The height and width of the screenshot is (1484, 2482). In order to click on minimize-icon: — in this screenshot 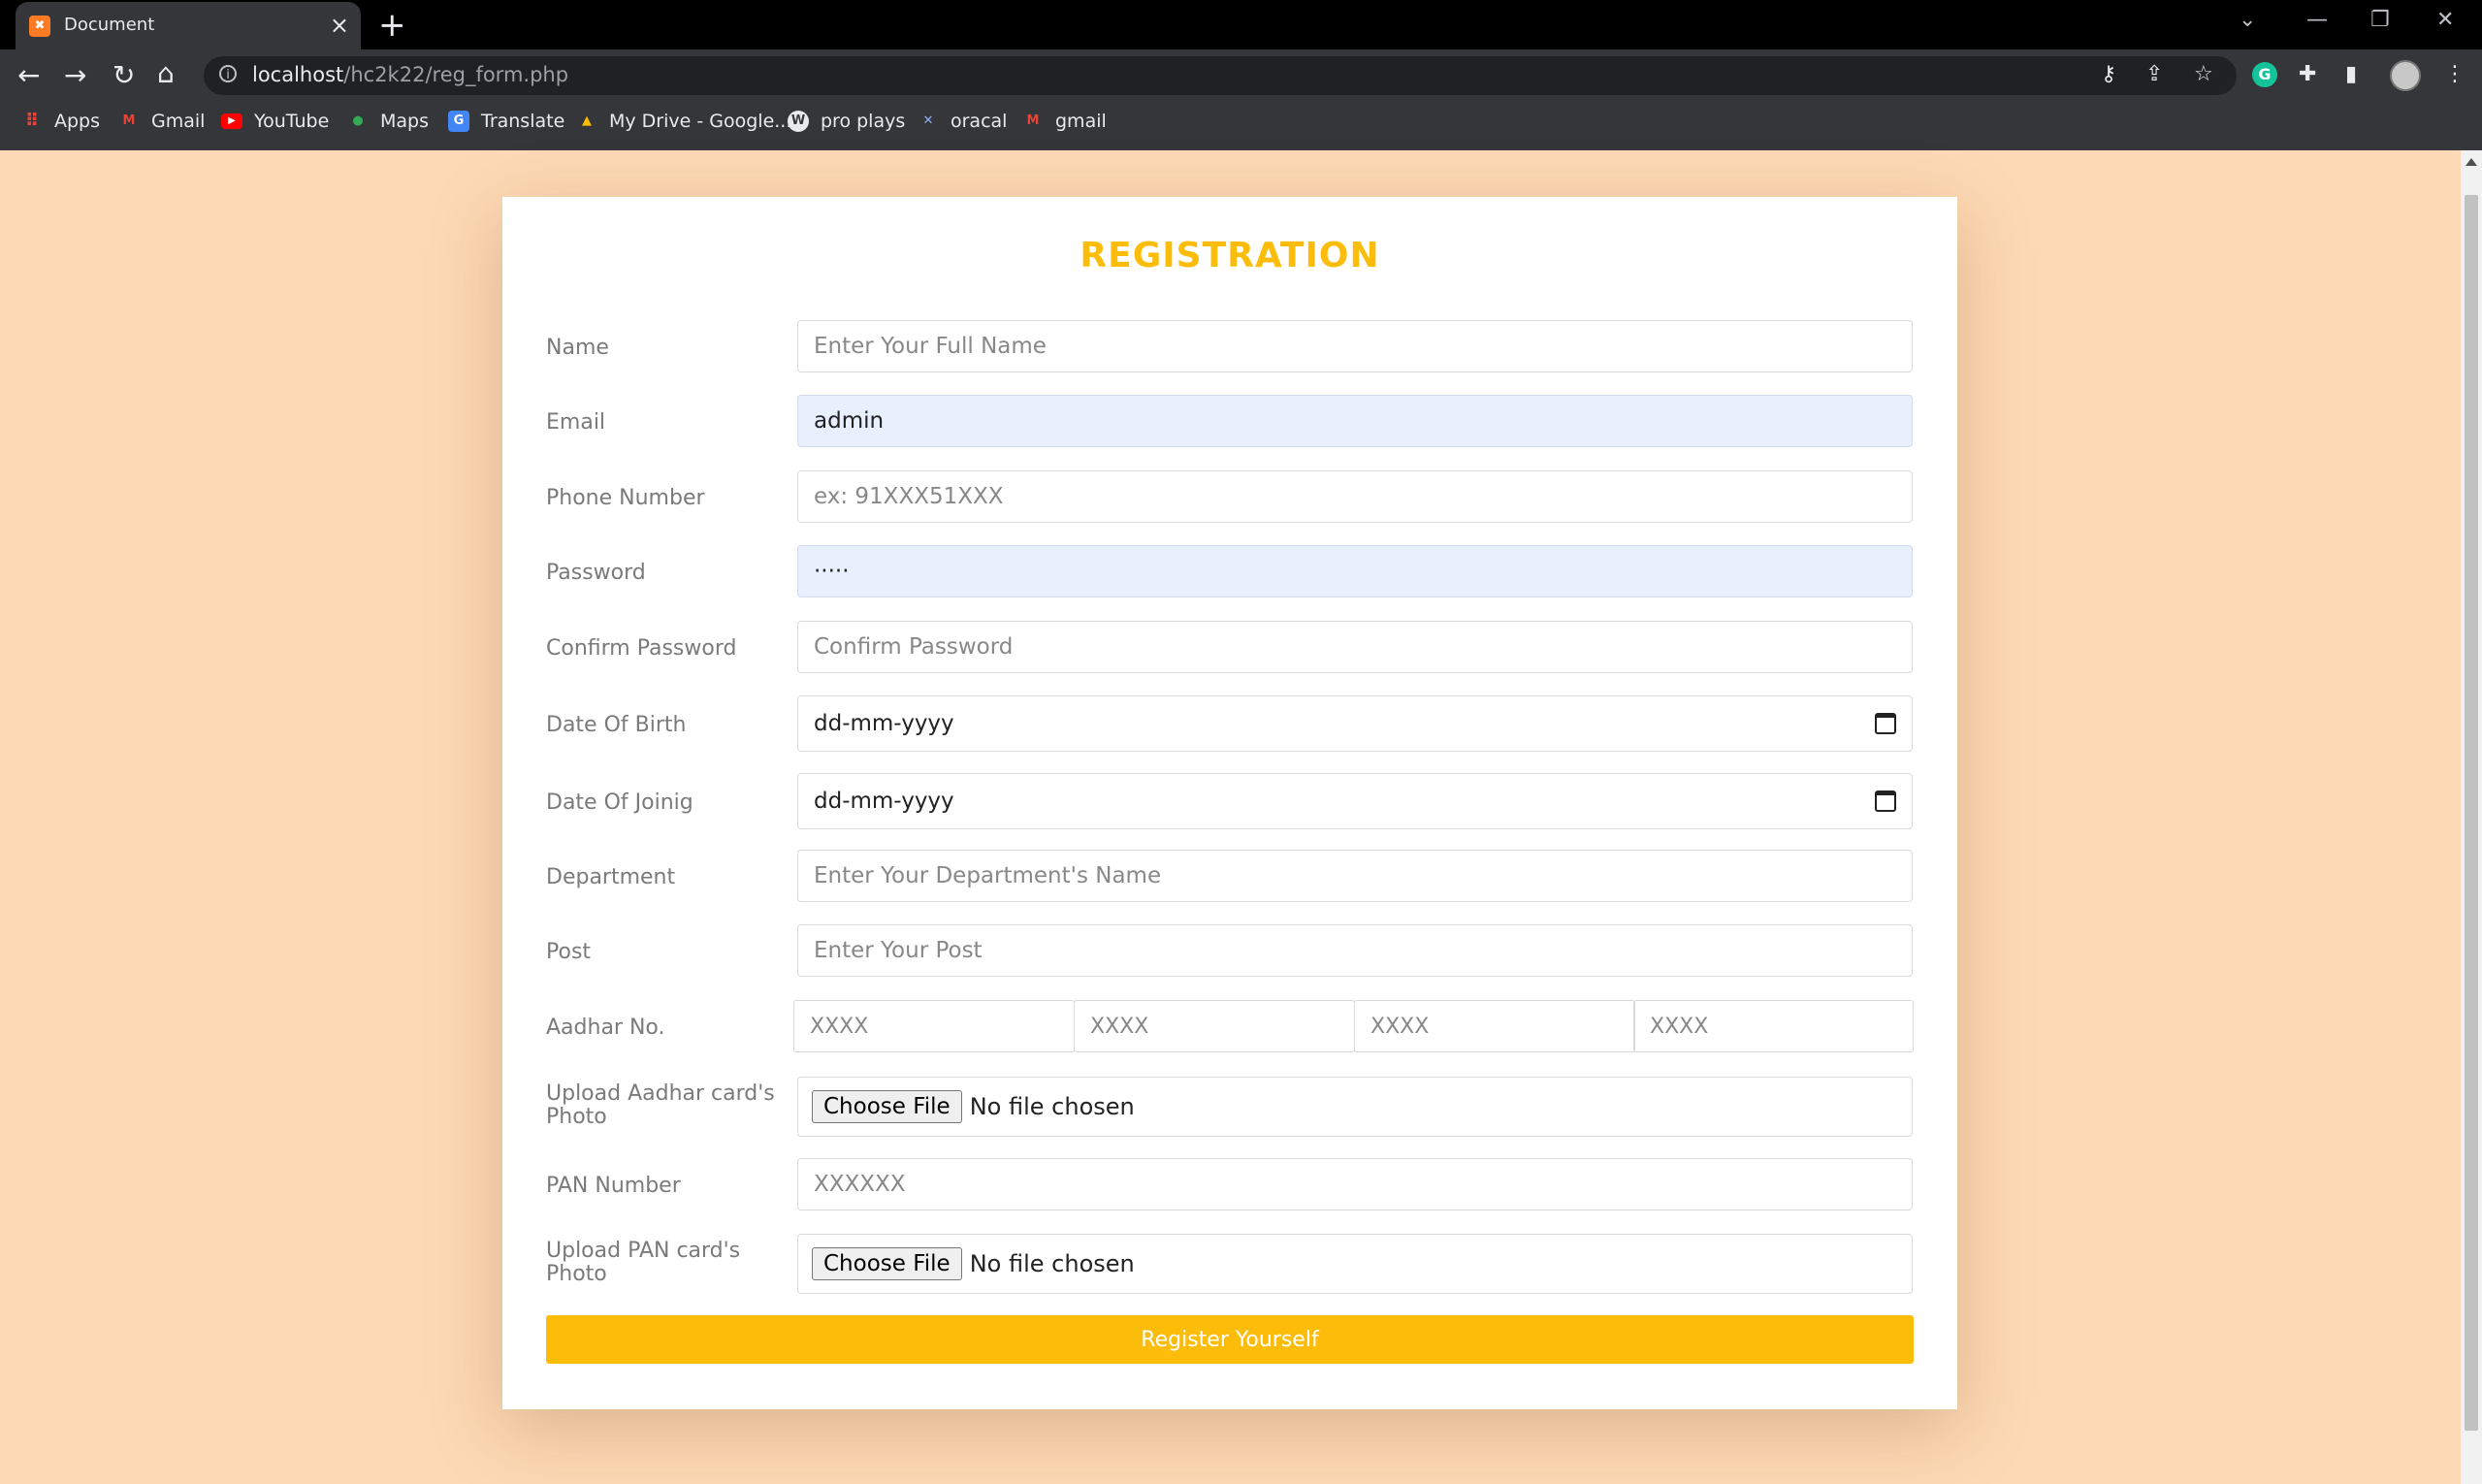, I will do `click(2317, 20)`.